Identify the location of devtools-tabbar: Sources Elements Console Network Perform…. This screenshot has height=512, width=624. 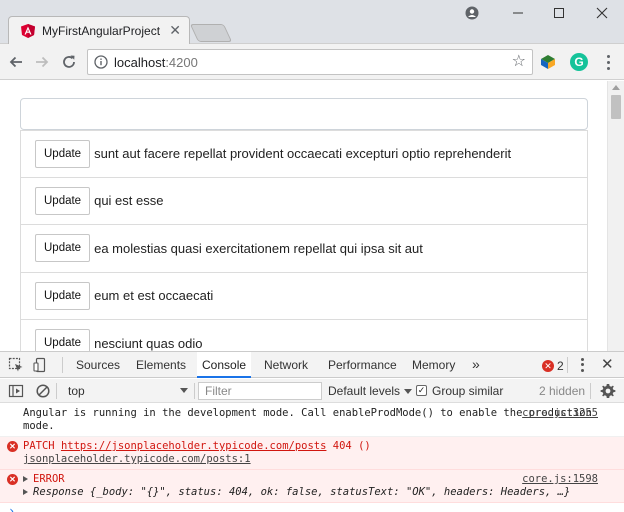
(312, 365).